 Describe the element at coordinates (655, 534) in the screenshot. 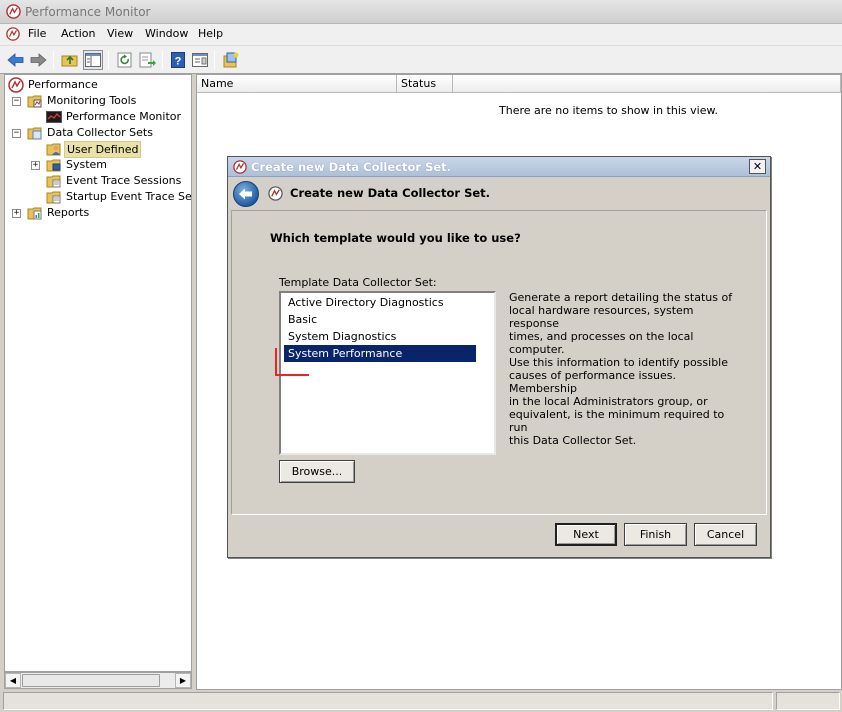

I see `finish-button: Finish` at that location.